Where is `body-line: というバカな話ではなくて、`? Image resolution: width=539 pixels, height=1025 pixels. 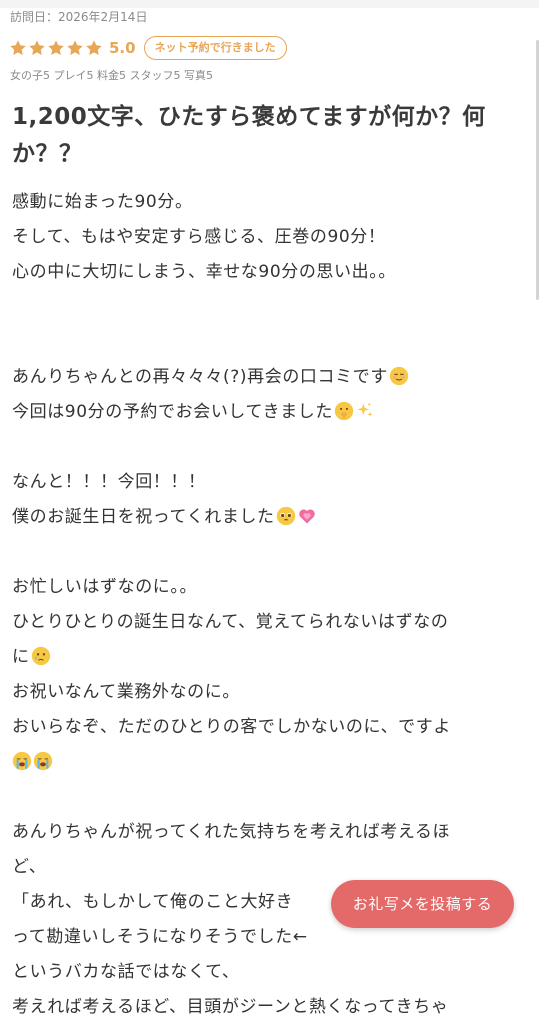
body-line: というバカな話ではなくて、 is located at coordinates (126, 972).